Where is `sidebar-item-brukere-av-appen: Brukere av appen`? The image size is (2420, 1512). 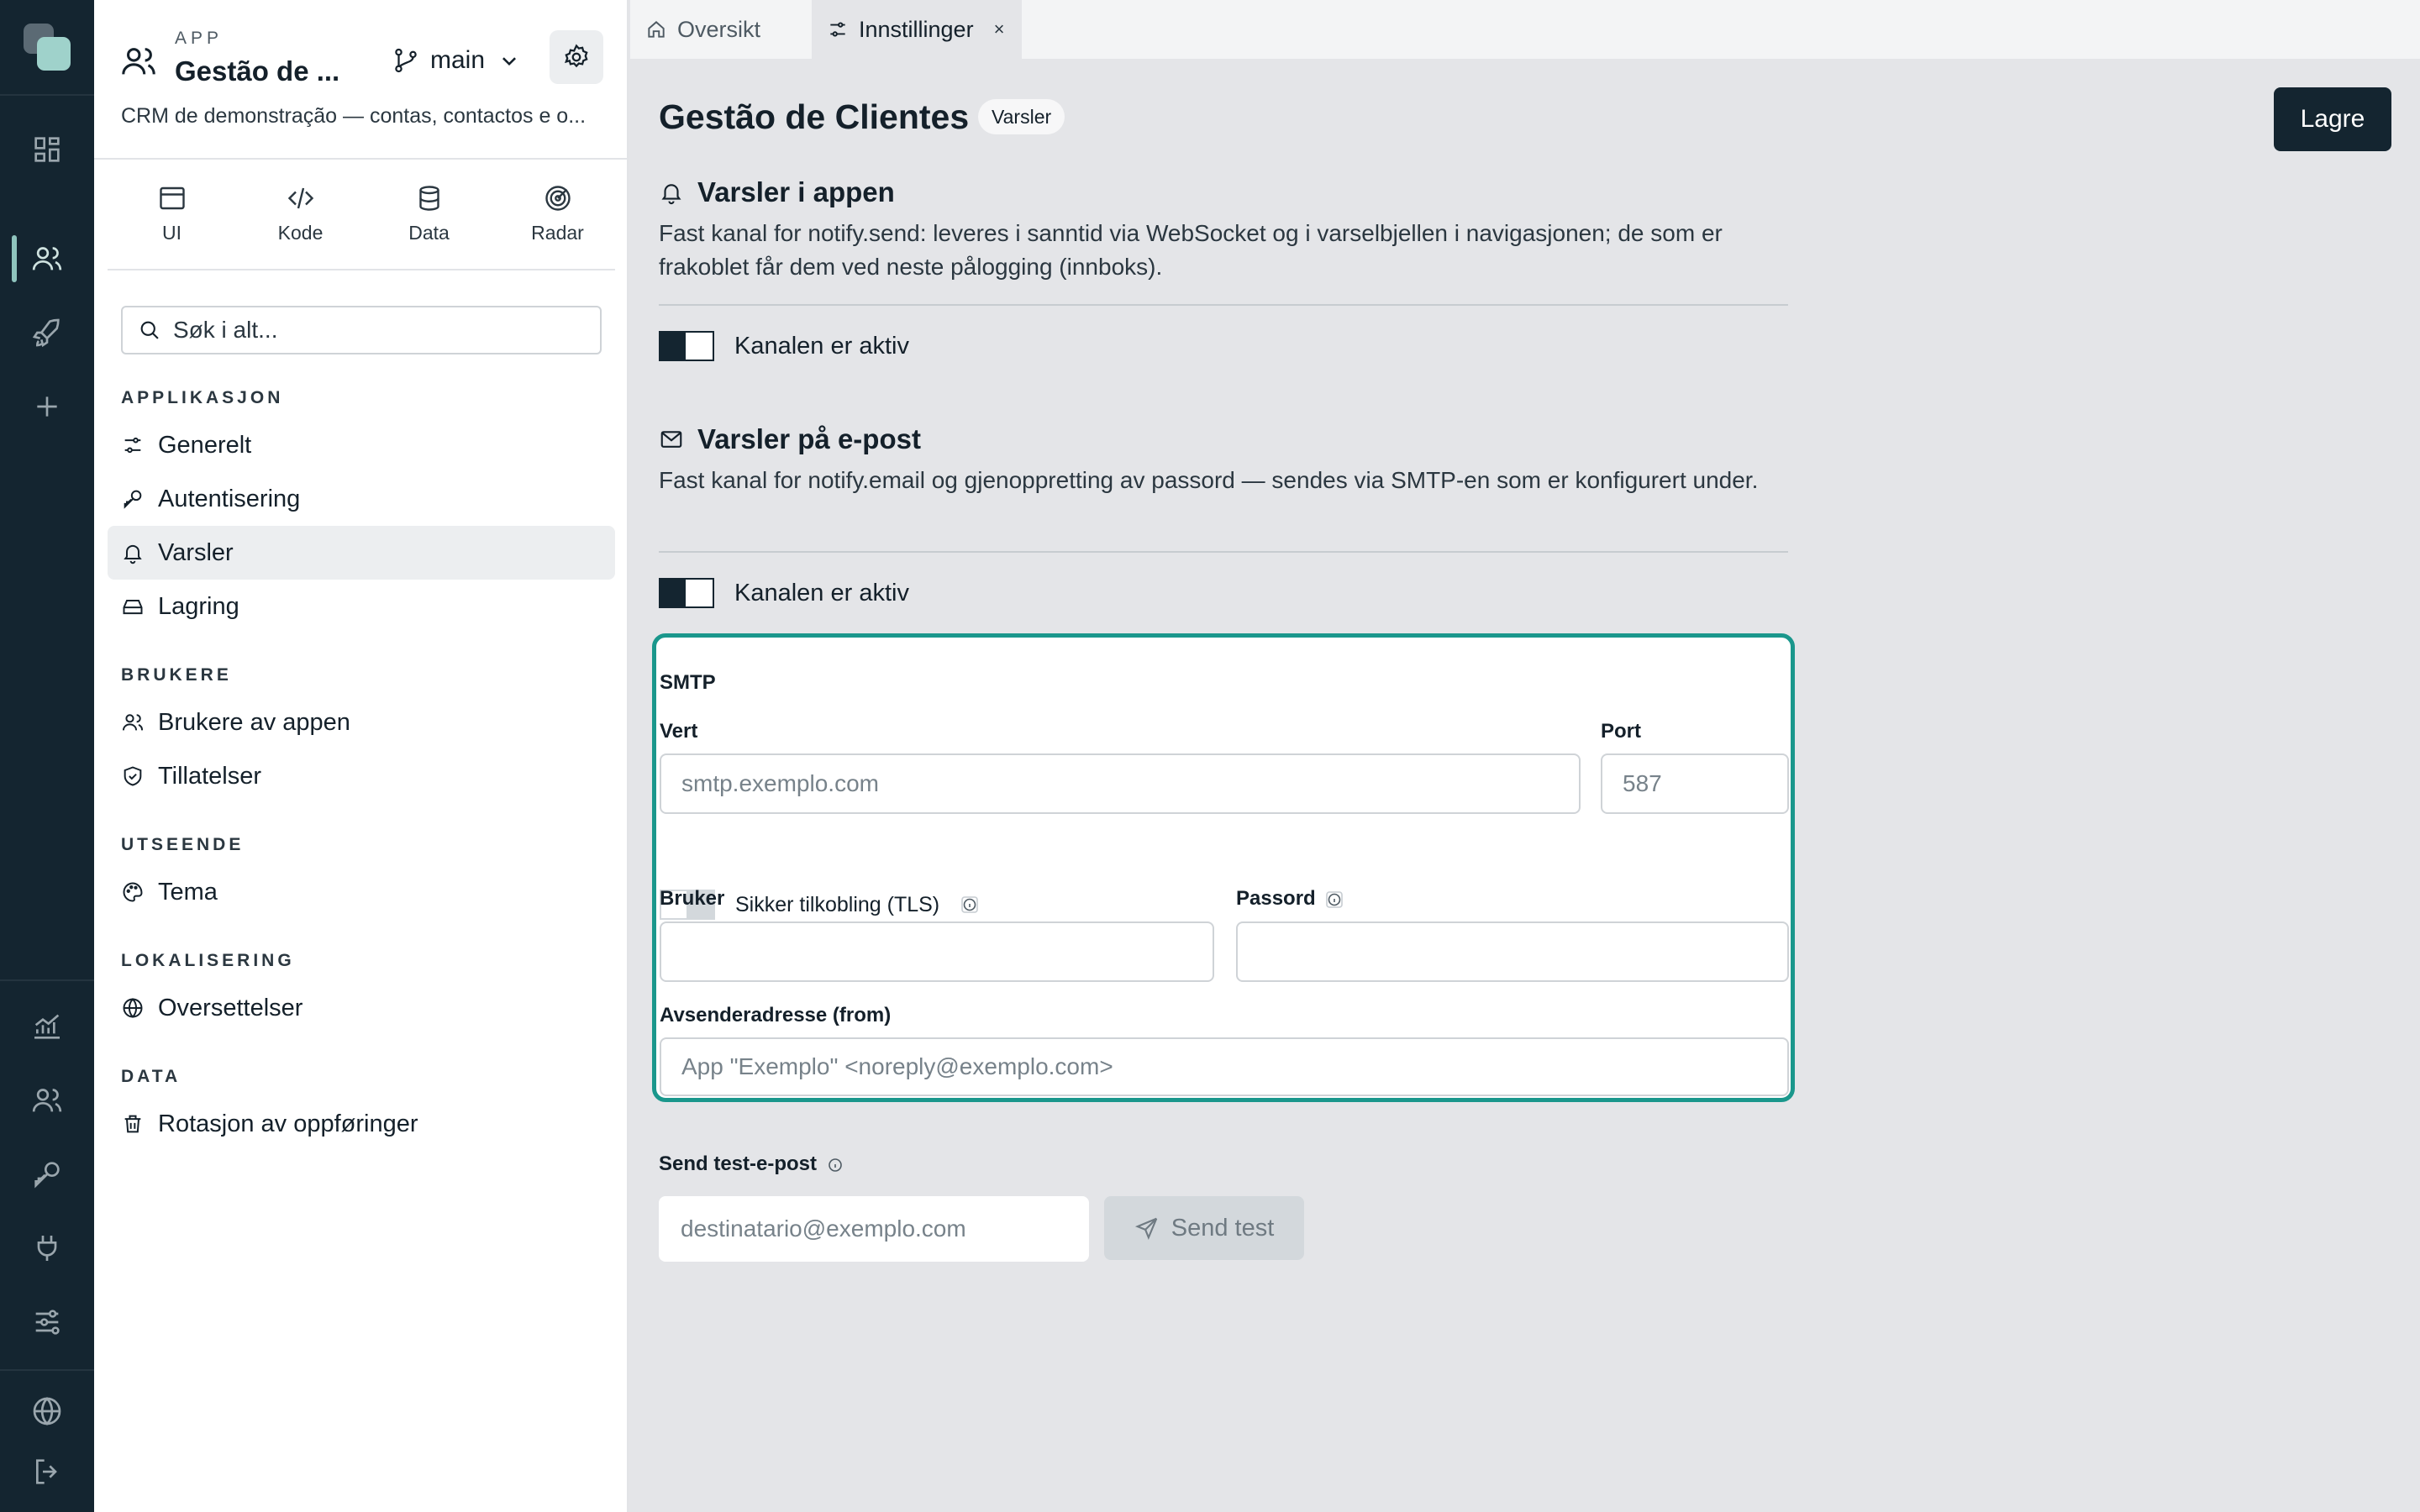 sidebar-item-brukere-av-appen: Brukere av appen is located at coordinates (361, 722).